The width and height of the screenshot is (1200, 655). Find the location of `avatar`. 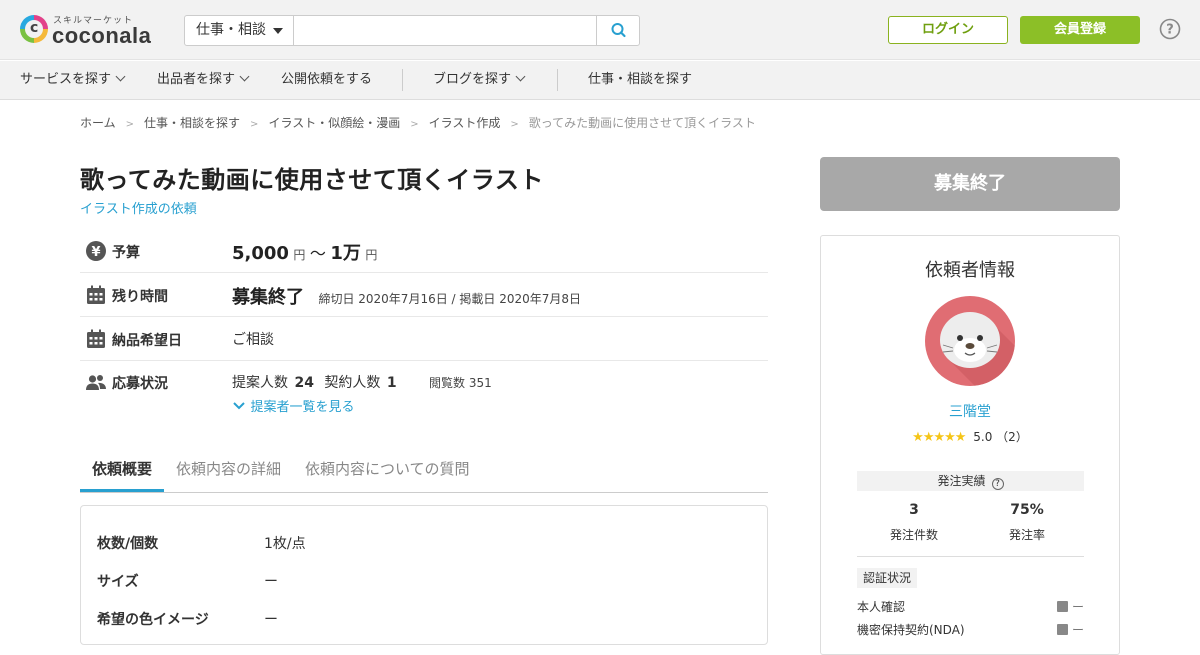

avatar is located at coordinates (970, 341).